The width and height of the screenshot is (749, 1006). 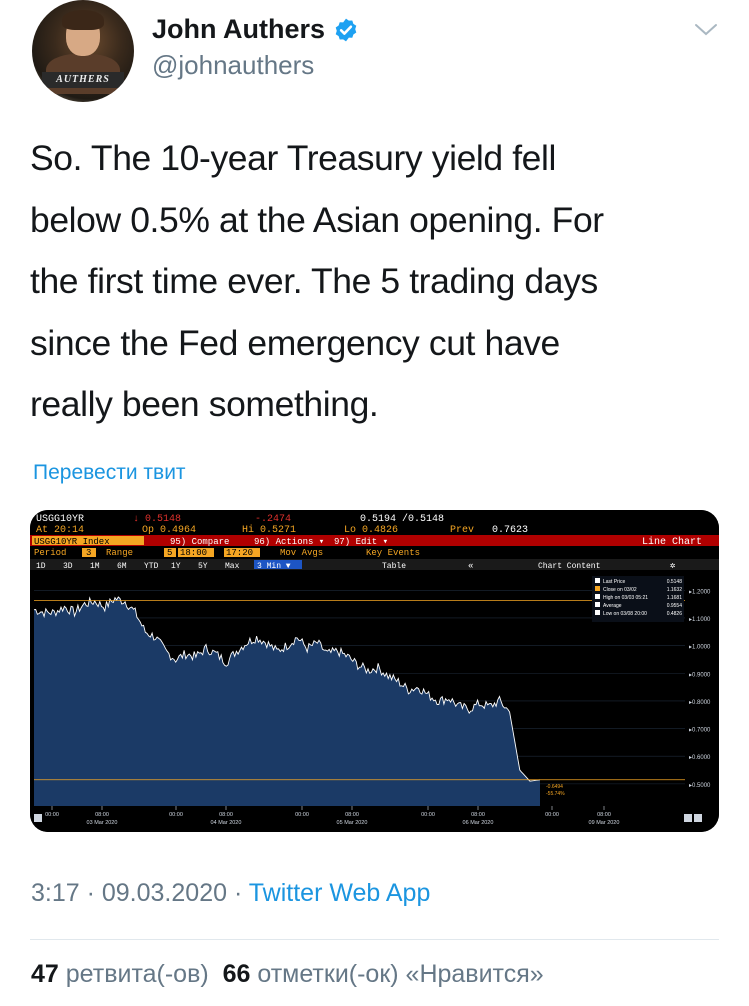 I want to click on legend-label: Last Price, so click(x=614, y=582).